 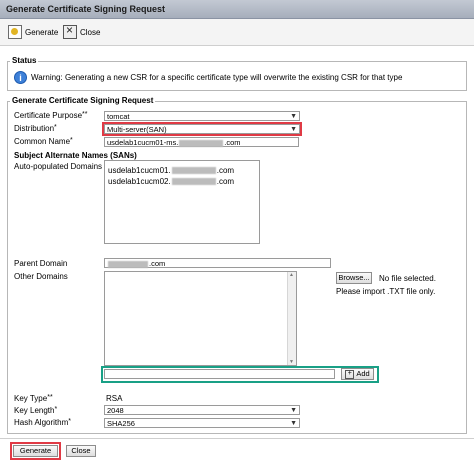 I want to click on parent-domain-label: Parent Domain, so click(x=41, y=263).